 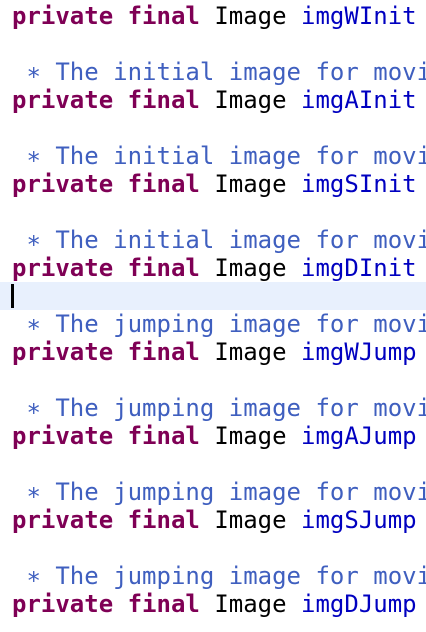 What do you see at coordinates (359, 268) in the screenshot?
I see `field-name: imgDInit` at bounding box center [359, 268].